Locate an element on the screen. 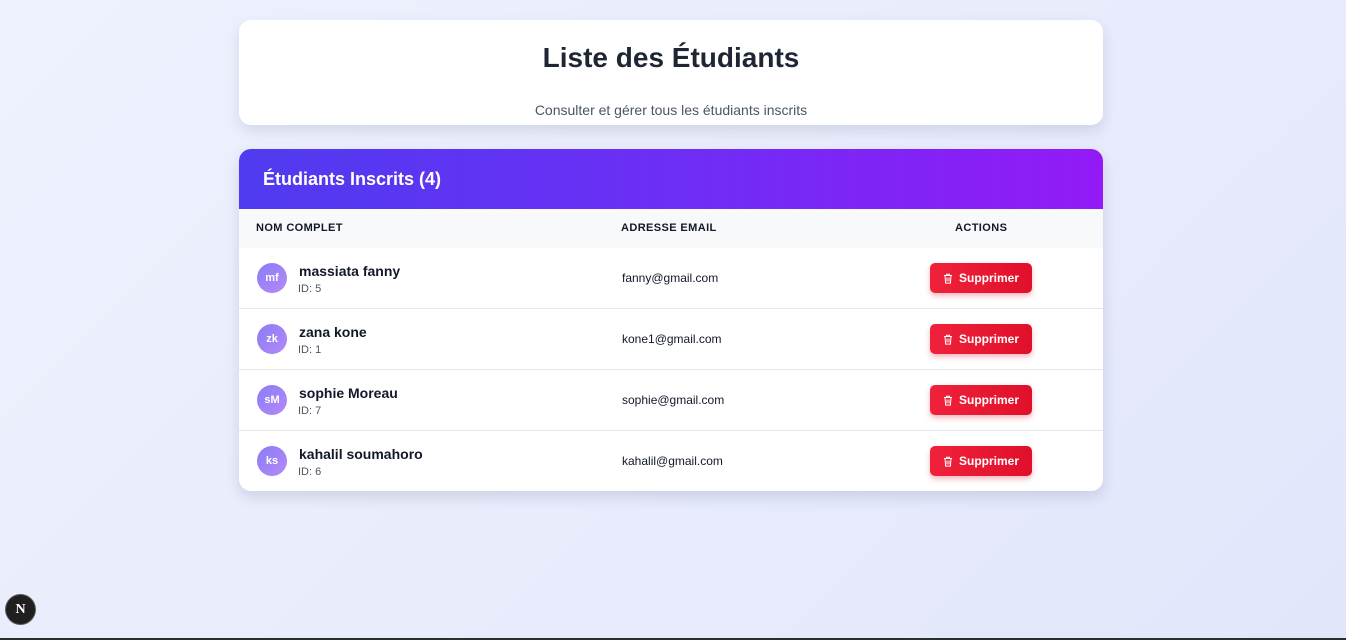  student-name: sophie Moreau is located at coordinates (348, 393).